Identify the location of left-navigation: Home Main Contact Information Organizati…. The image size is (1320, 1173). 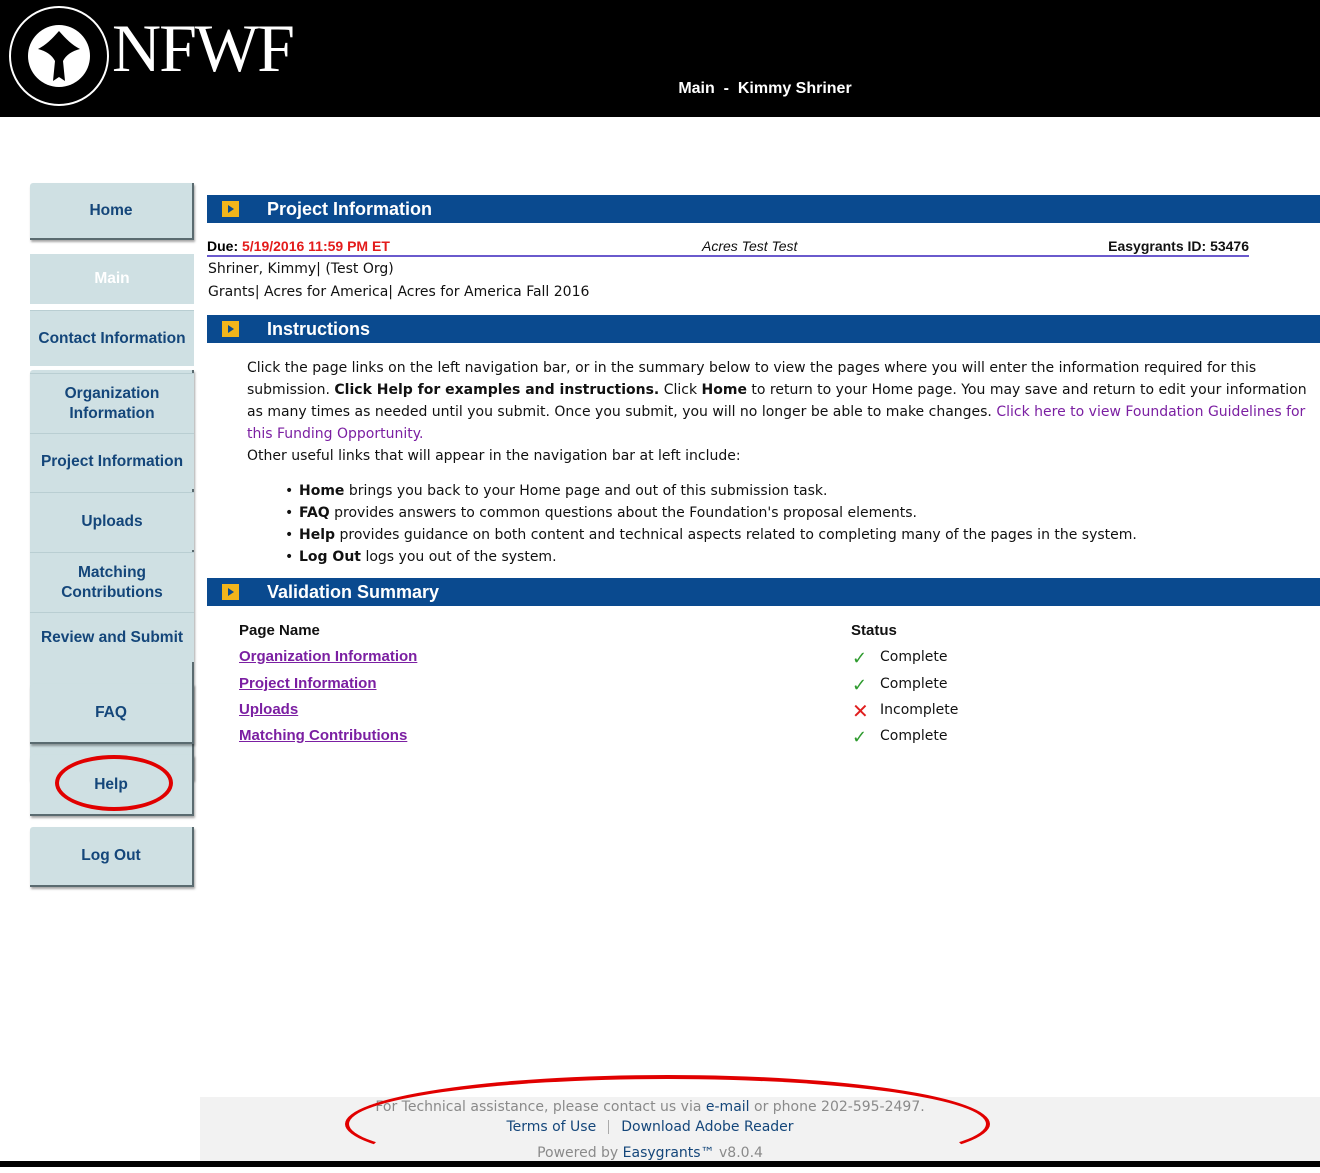
(100, 642).